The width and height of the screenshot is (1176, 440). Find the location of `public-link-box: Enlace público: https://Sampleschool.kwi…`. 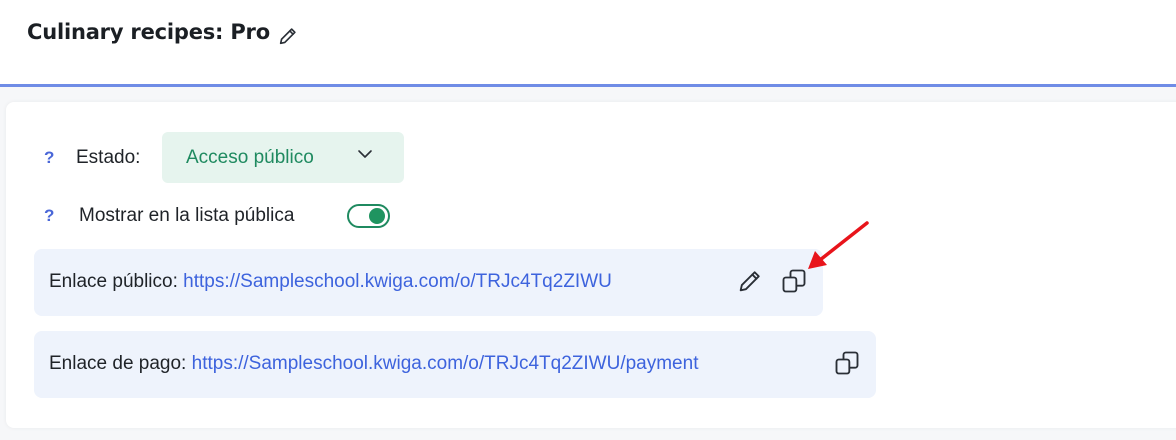

public-link-box: Enlace público: https://Sampleschool.kwi… is located at coordinates (428, 282).